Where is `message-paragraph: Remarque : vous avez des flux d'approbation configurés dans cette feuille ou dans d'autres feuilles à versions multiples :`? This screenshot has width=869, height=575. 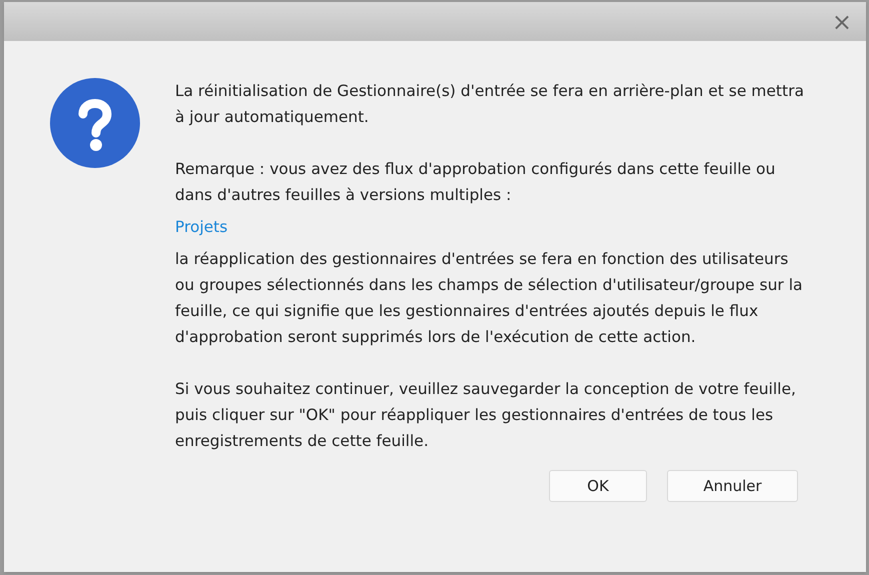 message-paragraph: Remarque : vous avez des flux d'approbation configurés dans cette feuille ou dans d'autres feuilles à versions multiples : is located at coordinates (475, 182).